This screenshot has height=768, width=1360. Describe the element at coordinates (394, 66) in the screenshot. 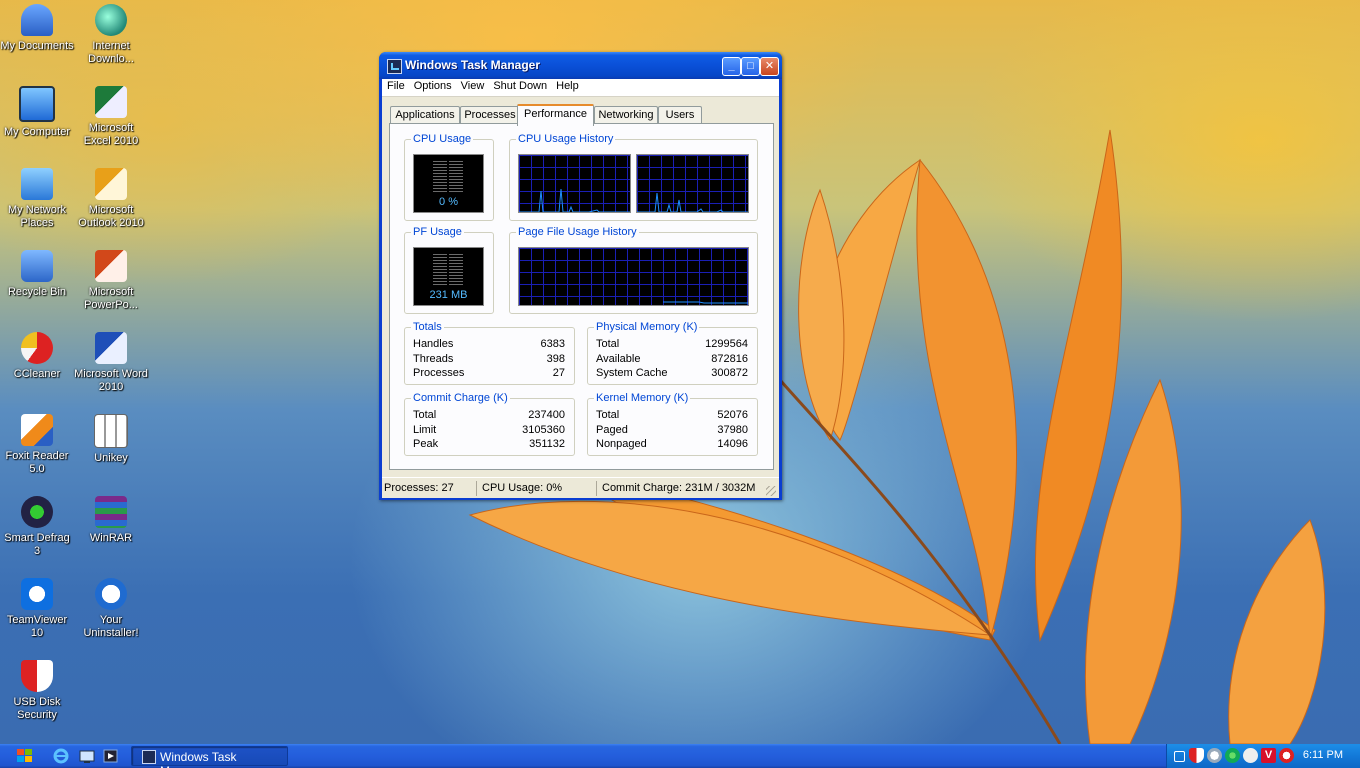

I see `task-manager-icon` at that location.